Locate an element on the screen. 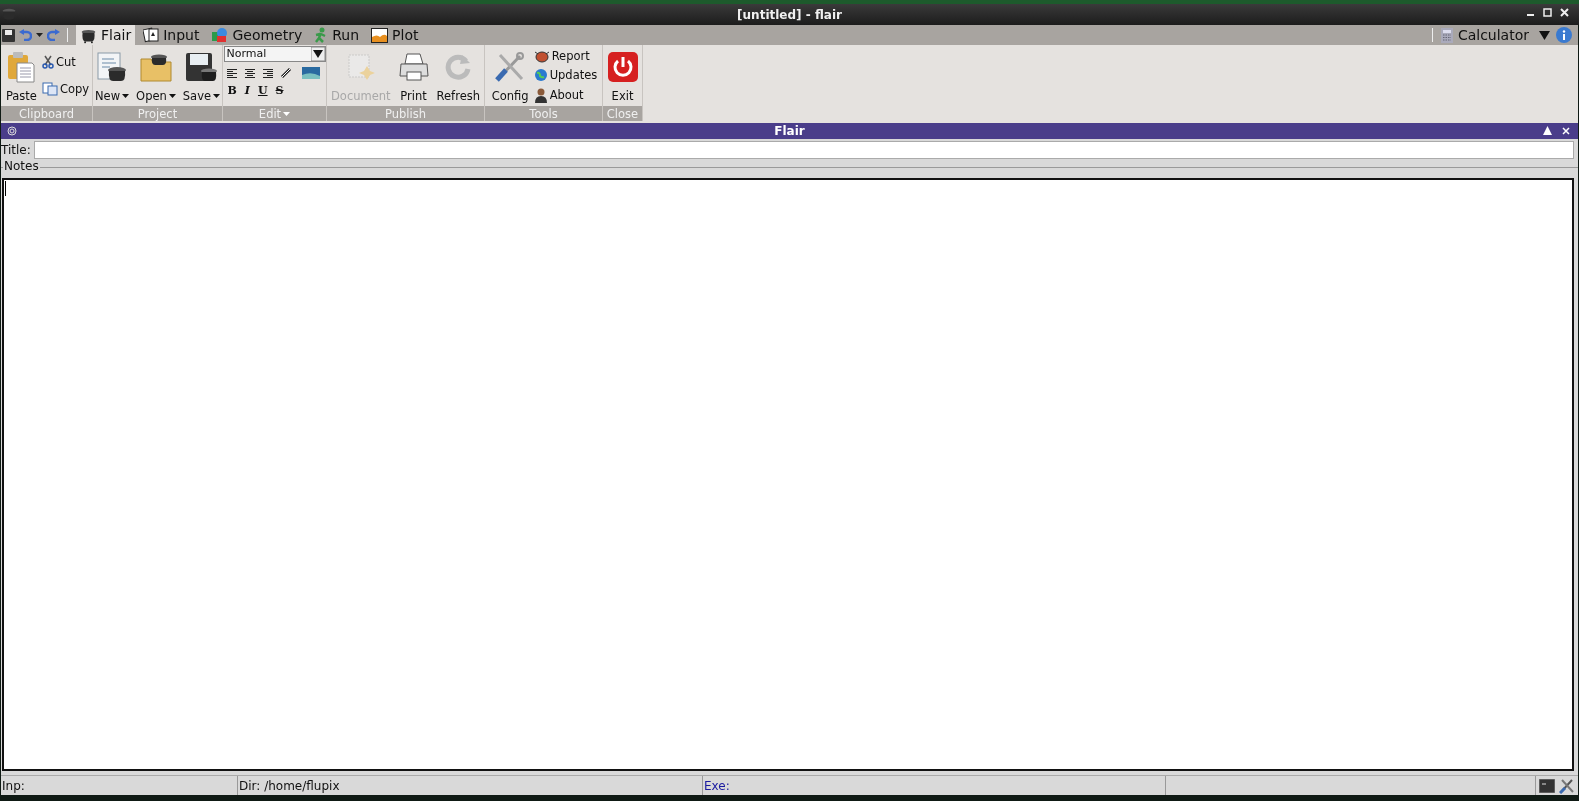 Image resolution: width=1579 pixels, height=801 pixels. ribbon-button: Save is located at coordinates (201, 75).